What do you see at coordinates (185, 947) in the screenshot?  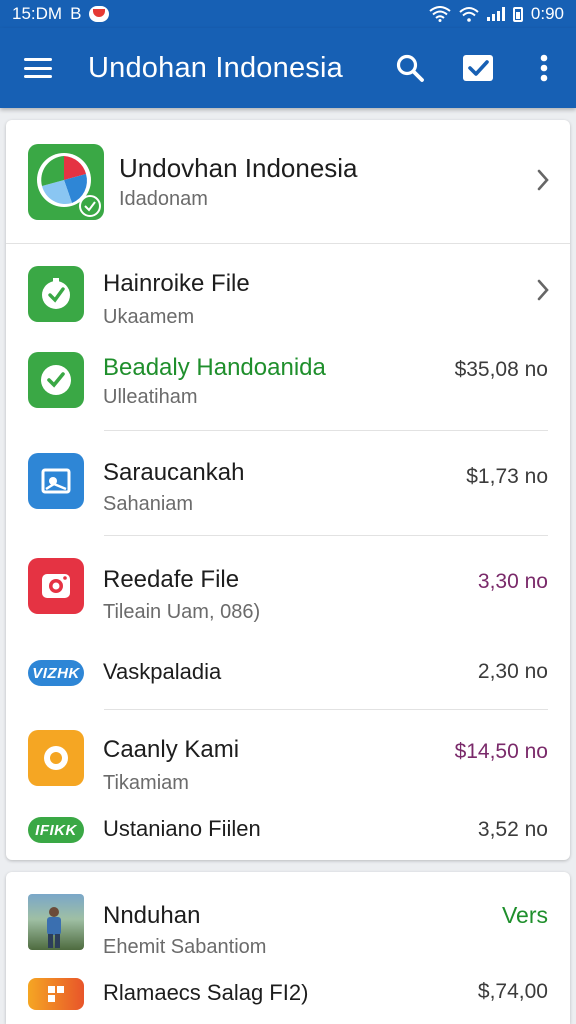 I see `item-subtitle: Ehemit Sabantiom` at bounding box center [185, 947].